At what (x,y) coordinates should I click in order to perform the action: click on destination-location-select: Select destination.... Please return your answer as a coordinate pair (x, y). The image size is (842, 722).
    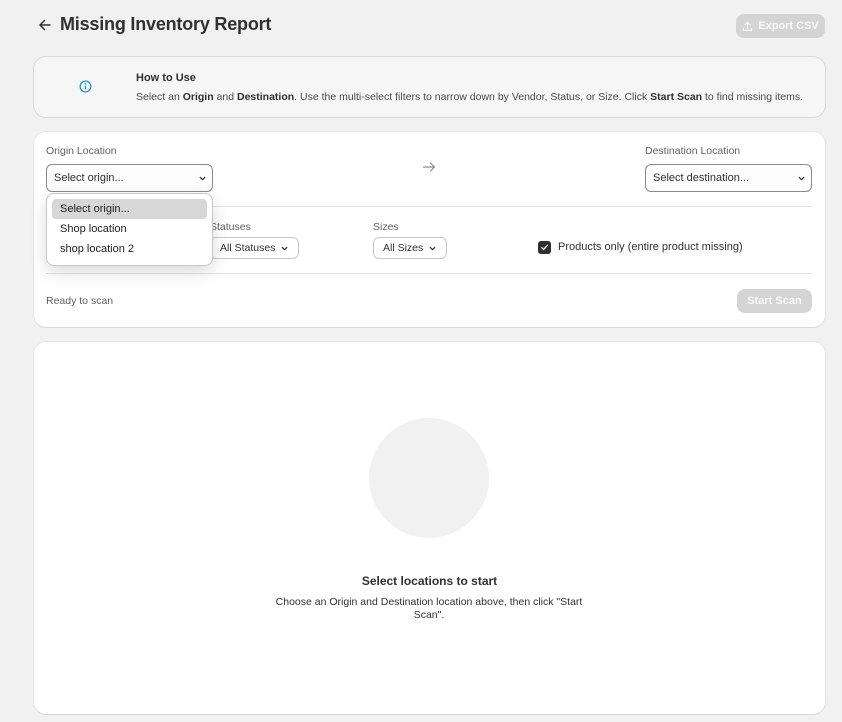
    Looking at the image, I should click on (728, 178).